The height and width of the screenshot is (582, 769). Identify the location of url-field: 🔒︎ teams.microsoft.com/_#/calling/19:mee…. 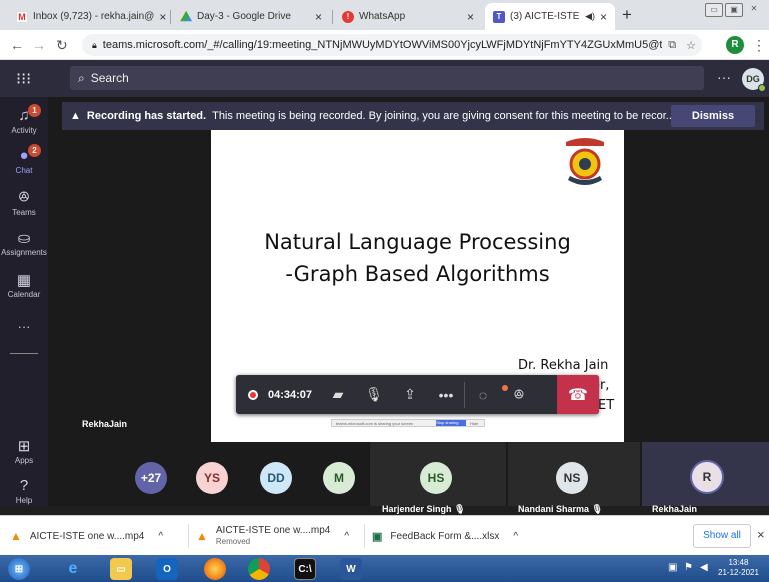
(392, 45).